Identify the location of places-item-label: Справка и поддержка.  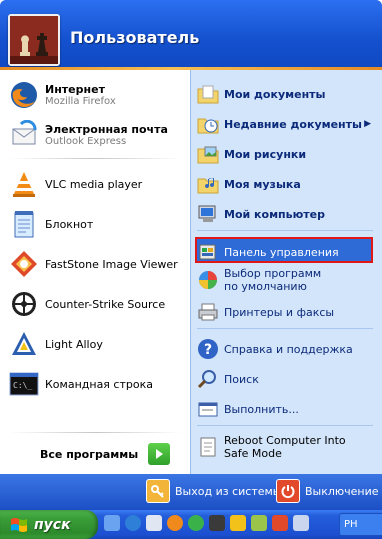
(288, 349).